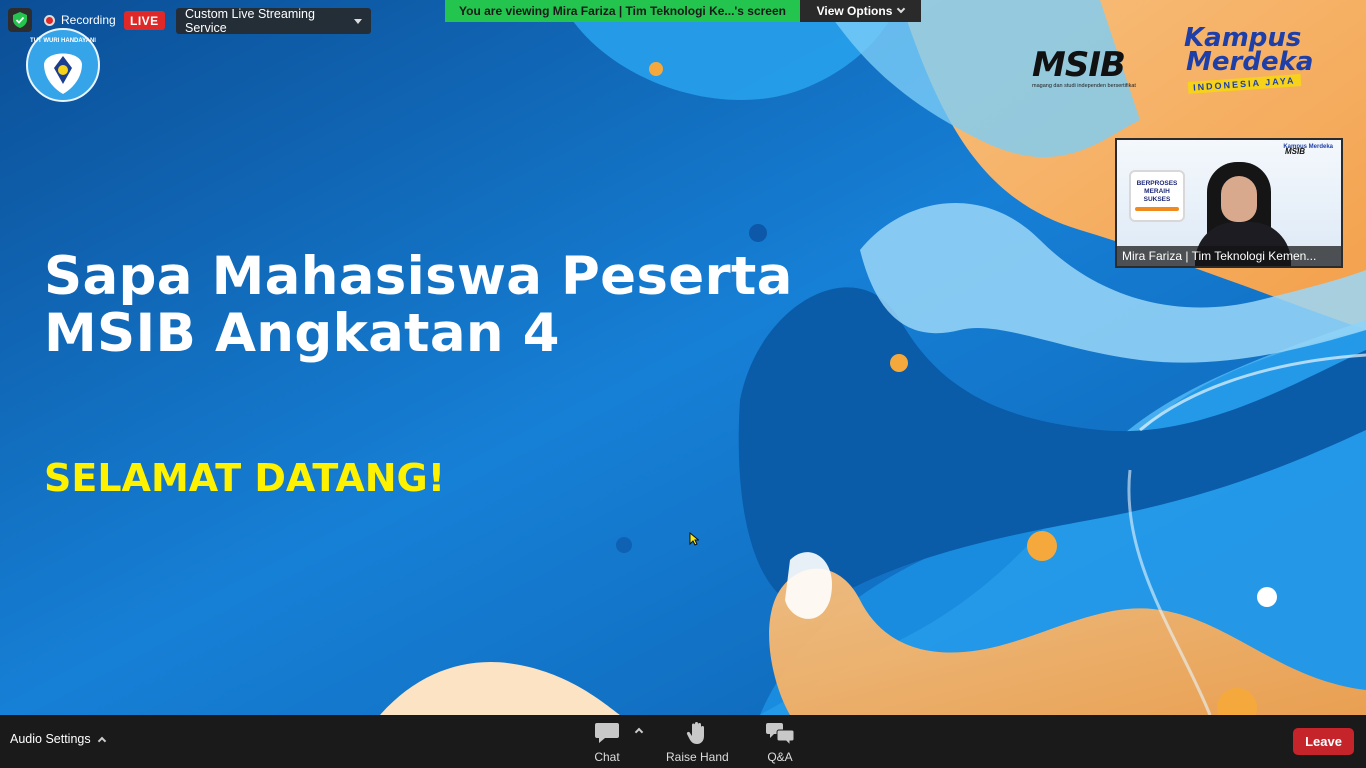 The image size is (1366, 768). I want to click on raise-hand-button: Raise Hand, so click(697, 743).